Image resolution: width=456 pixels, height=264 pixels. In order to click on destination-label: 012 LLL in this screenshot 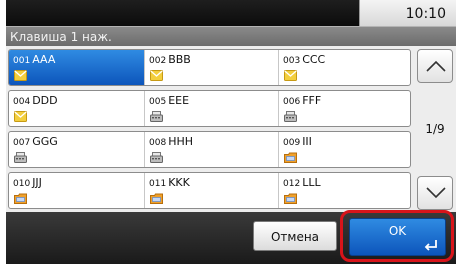, I will do `click(302, 182)`.